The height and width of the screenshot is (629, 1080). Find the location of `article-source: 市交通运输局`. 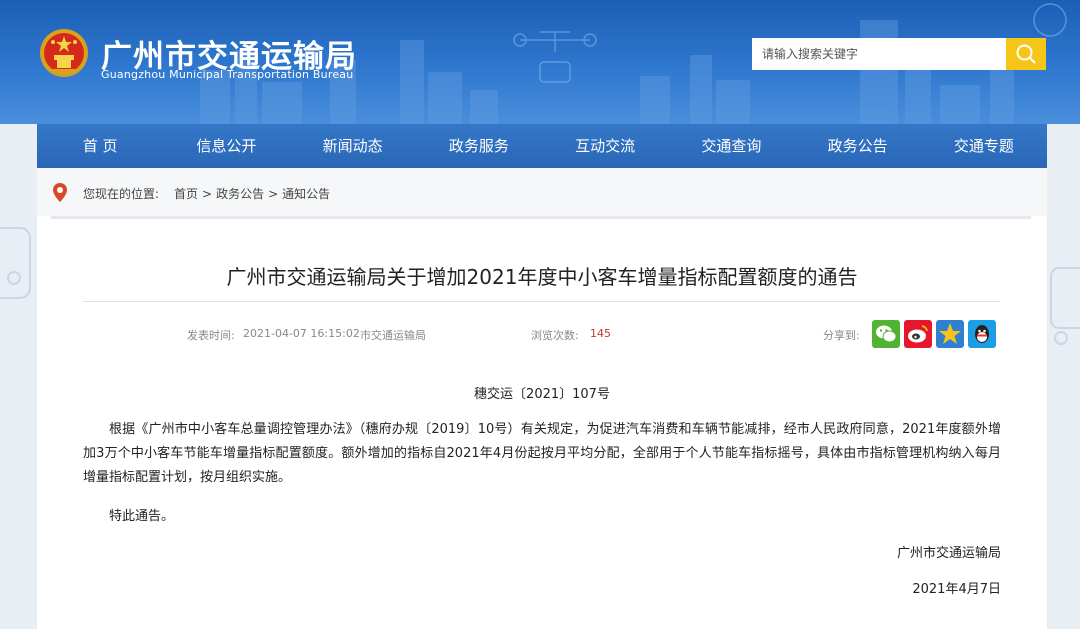

article-source: 市交通运输局 is located at coordinates (393, 335).